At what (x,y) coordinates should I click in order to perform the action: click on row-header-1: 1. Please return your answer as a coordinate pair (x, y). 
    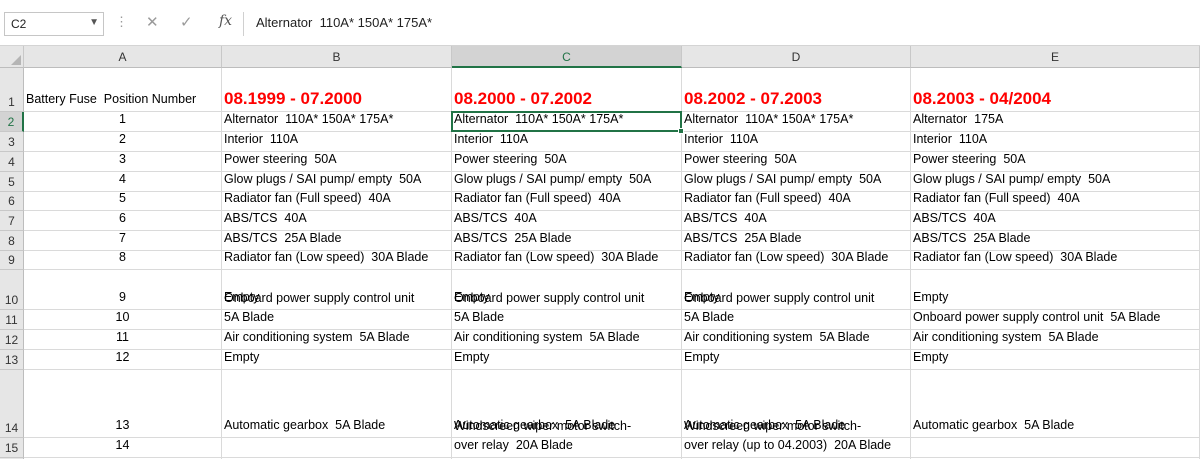
    Looking at the image, I should click on (12, 90).